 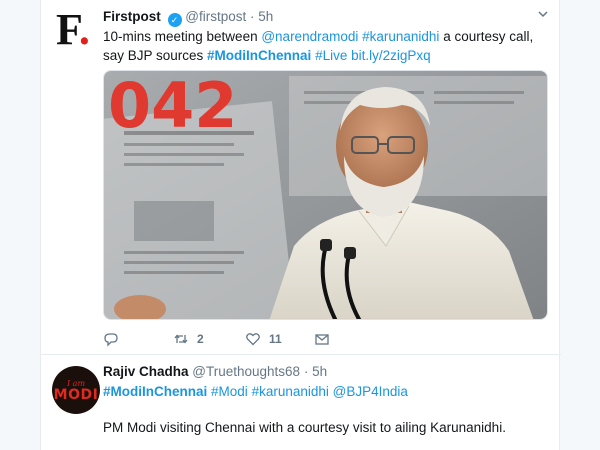 I want to click on reply-button, so click(x=115, y=339).